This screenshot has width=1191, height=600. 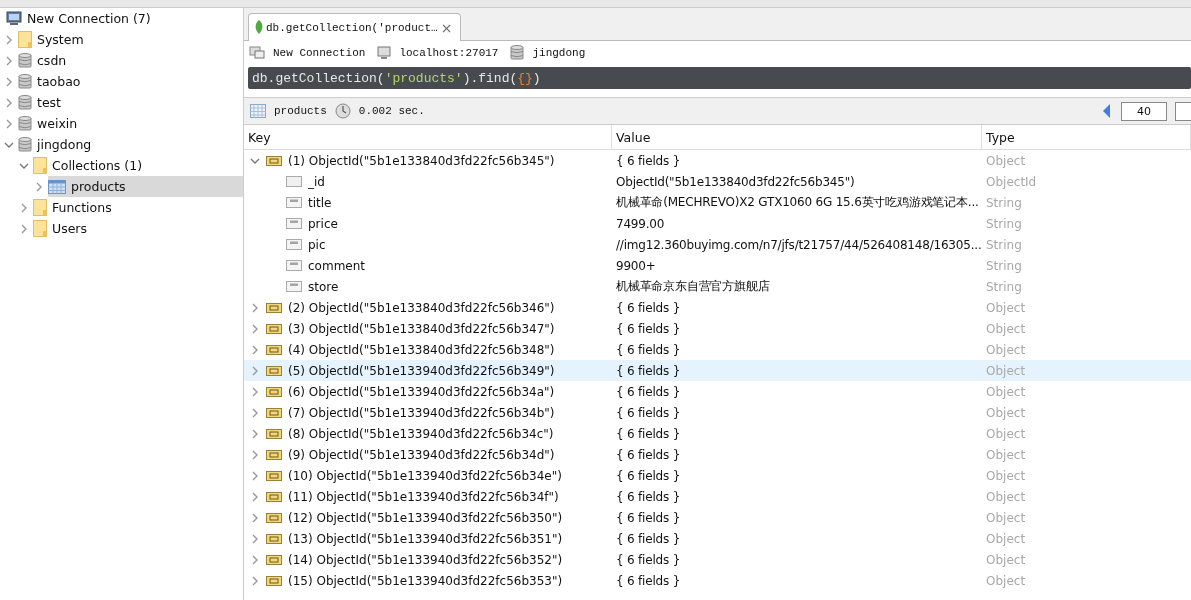 I want to click on item-label: Collections (1), so click(x=97, y=165).